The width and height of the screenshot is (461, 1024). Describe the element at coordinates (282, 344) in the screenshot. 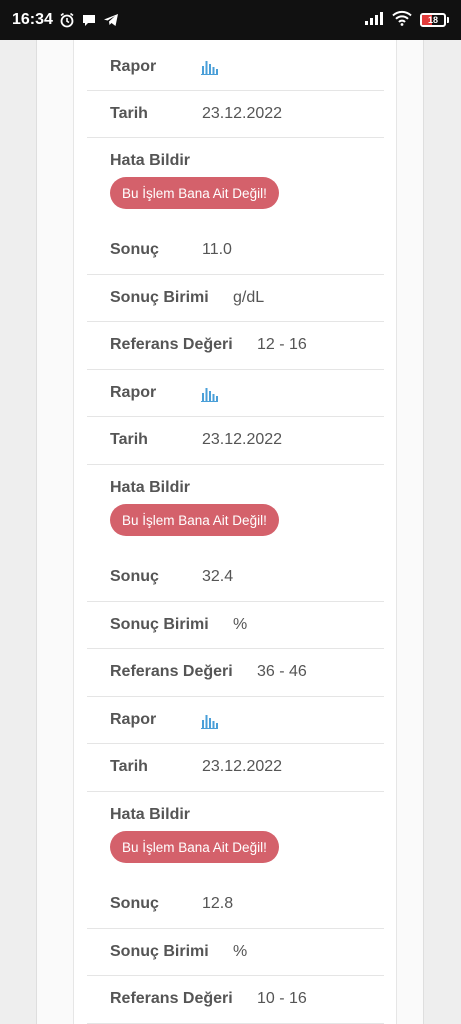

I see `referans-value: 12 - 16` at that location.